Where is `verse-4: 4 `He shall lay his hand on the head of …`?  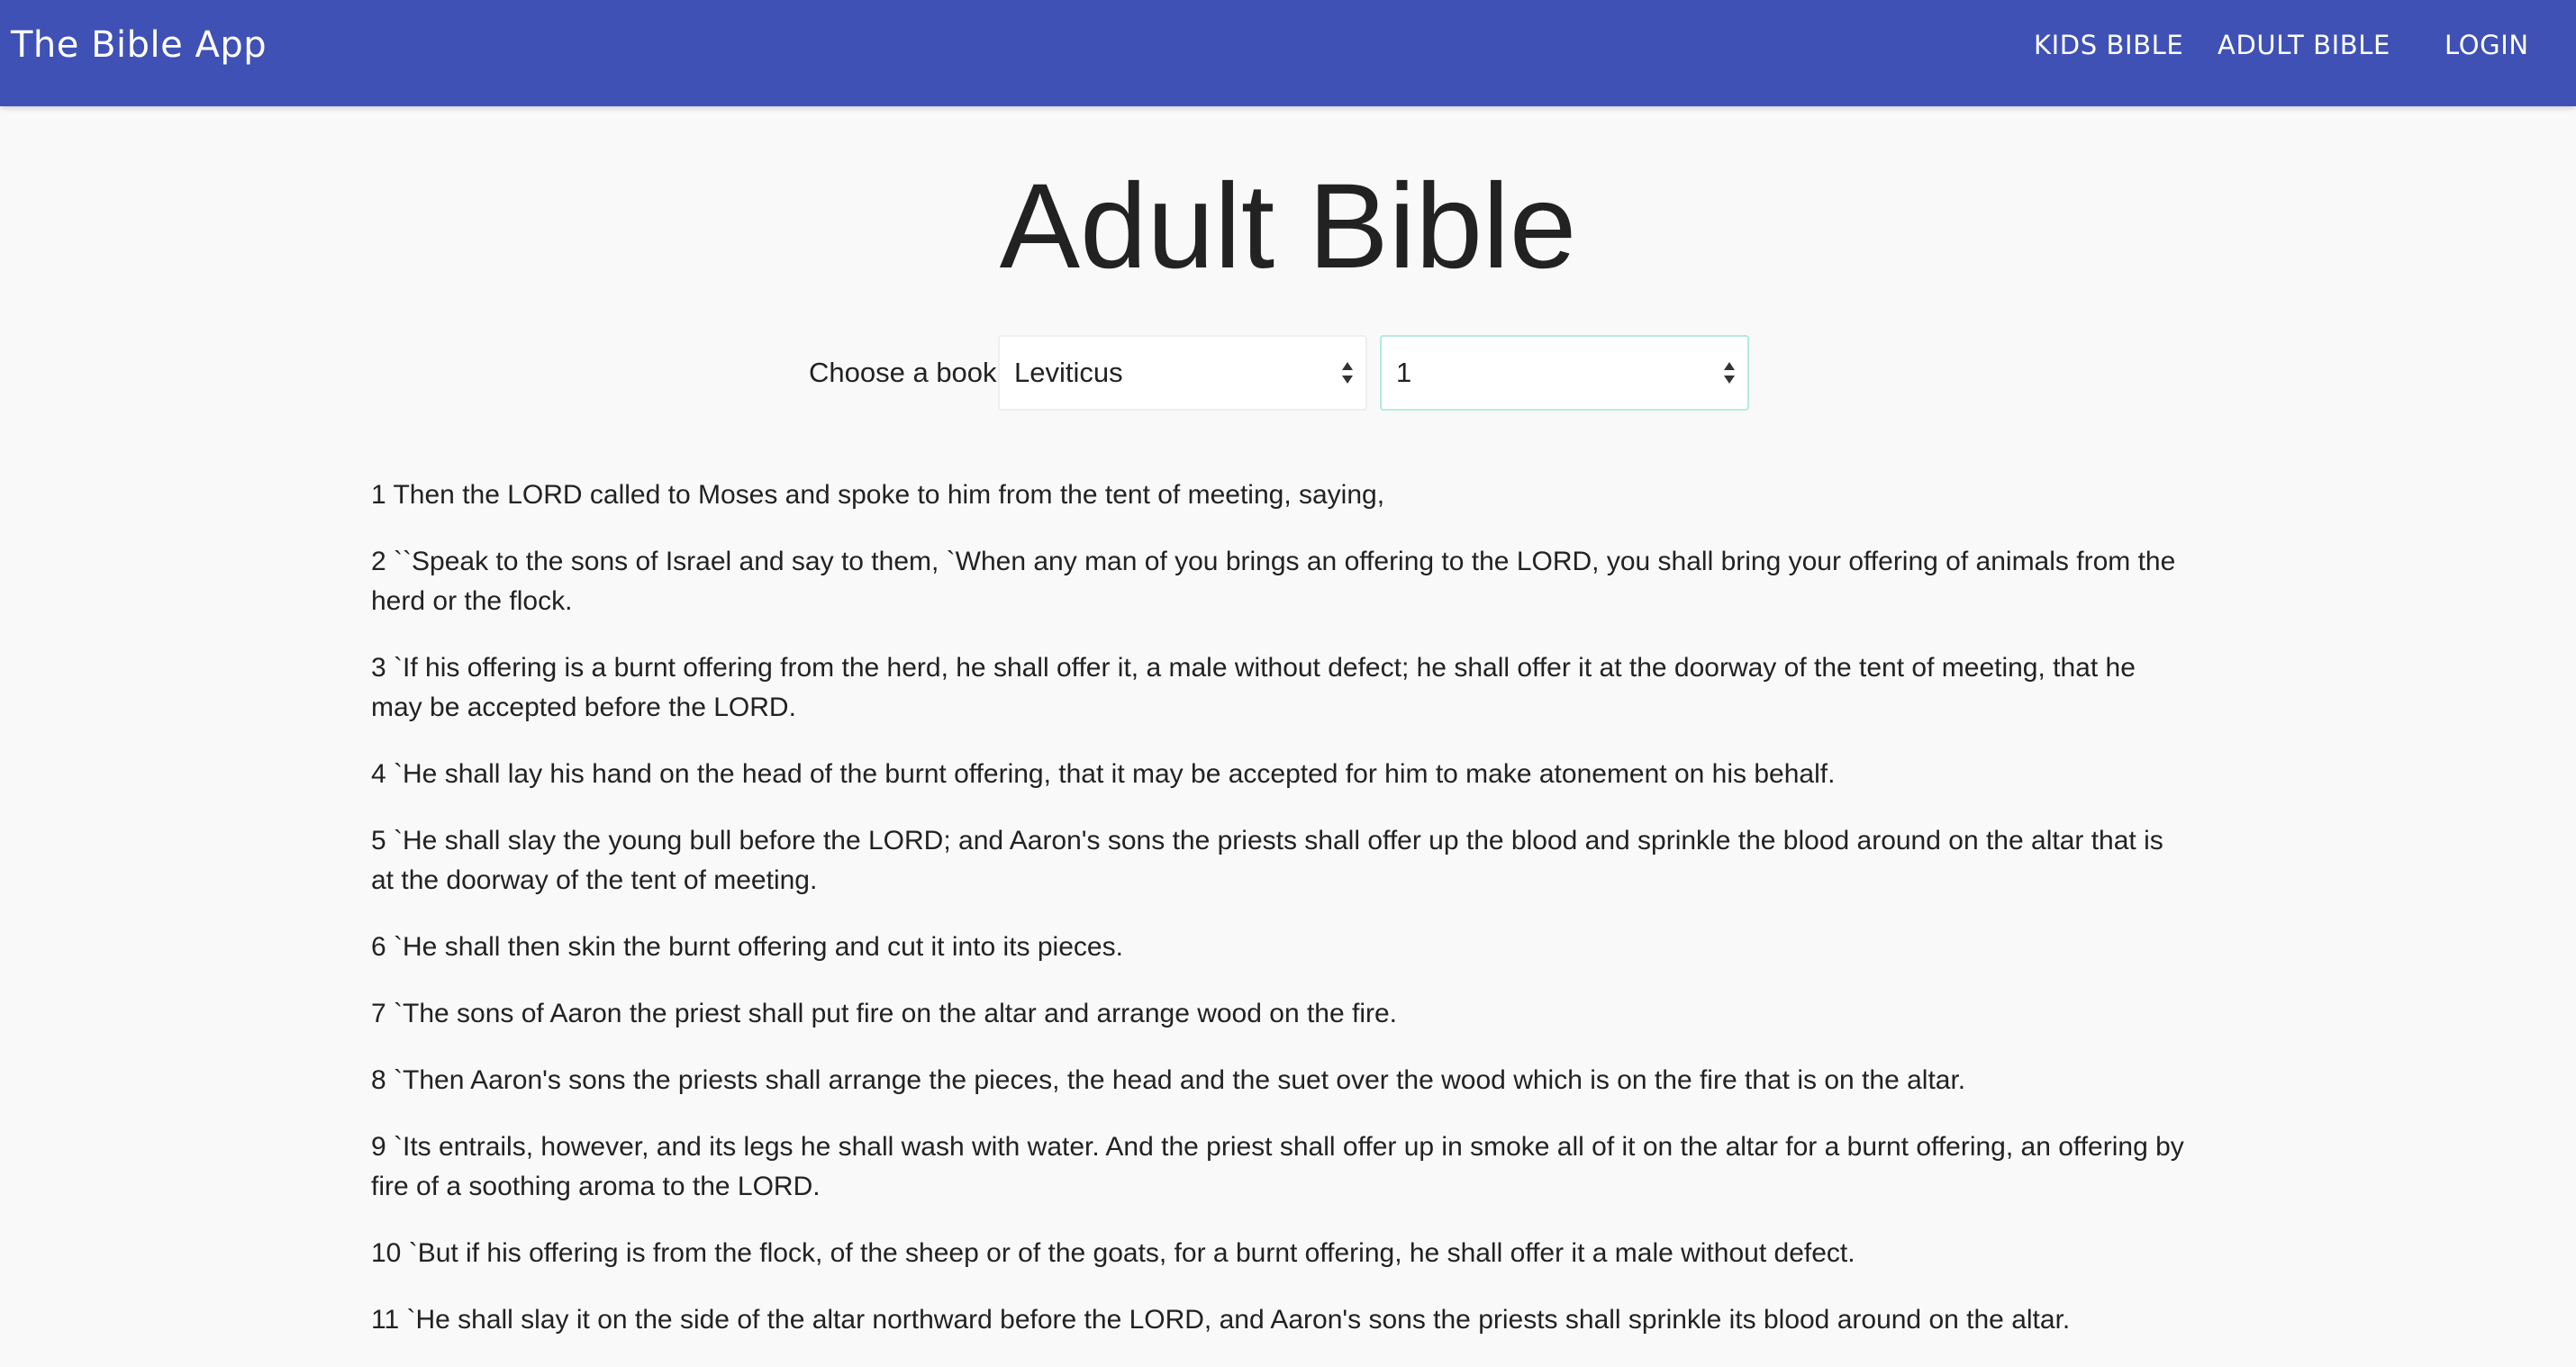 verse-4: 4 `He shall lay his hand on the head of … is located at coordinates (1104, 774).